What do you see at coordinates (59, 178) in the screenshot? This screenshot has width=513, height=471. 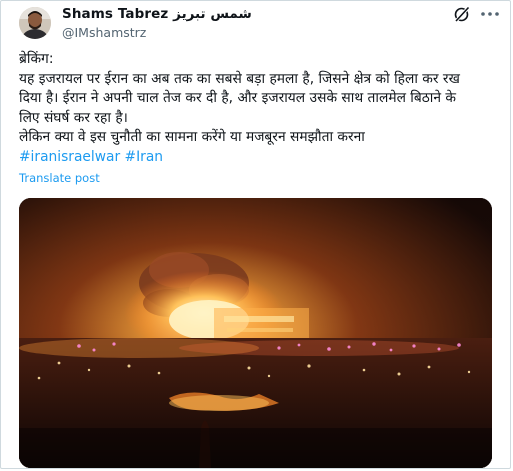 I see `translate-post-link: Translate post` at bounding box center [59, 178].